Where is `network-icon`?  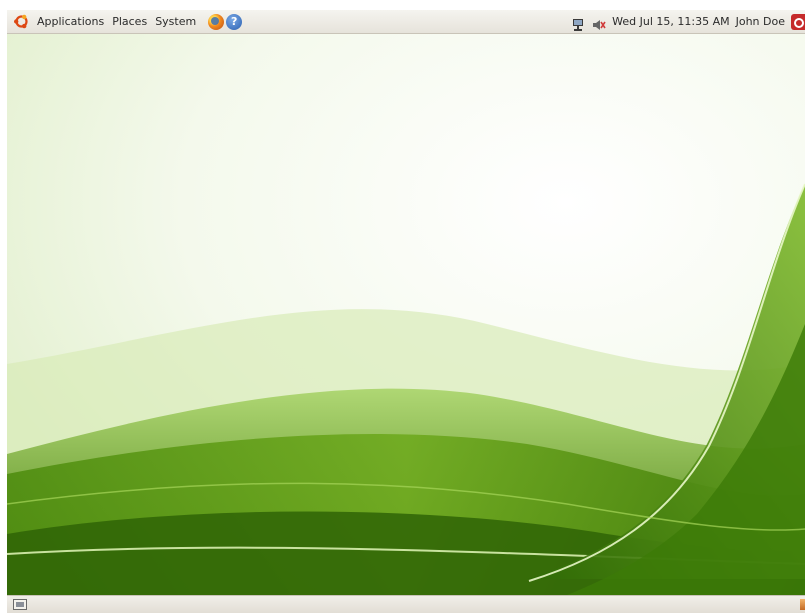
network-icon is located at coordinates (578, 23).